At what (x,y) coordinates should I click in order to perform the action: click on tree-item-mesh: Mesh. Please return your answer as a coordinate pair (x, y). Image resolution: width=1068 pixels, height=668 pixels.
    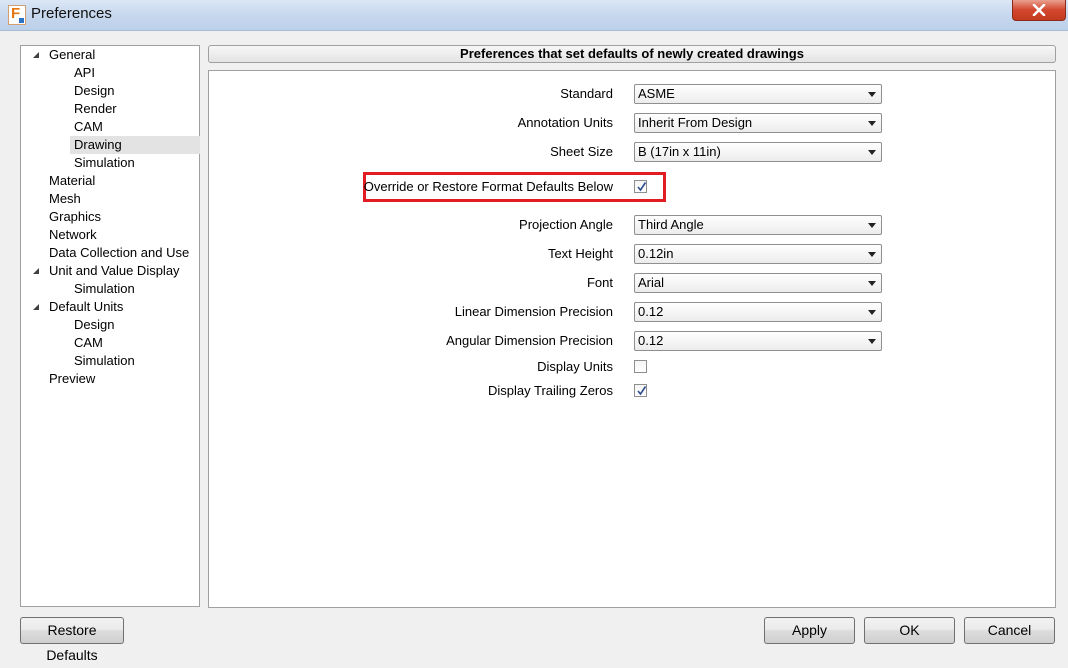
    Looking at the image, I should click on (65, 199).